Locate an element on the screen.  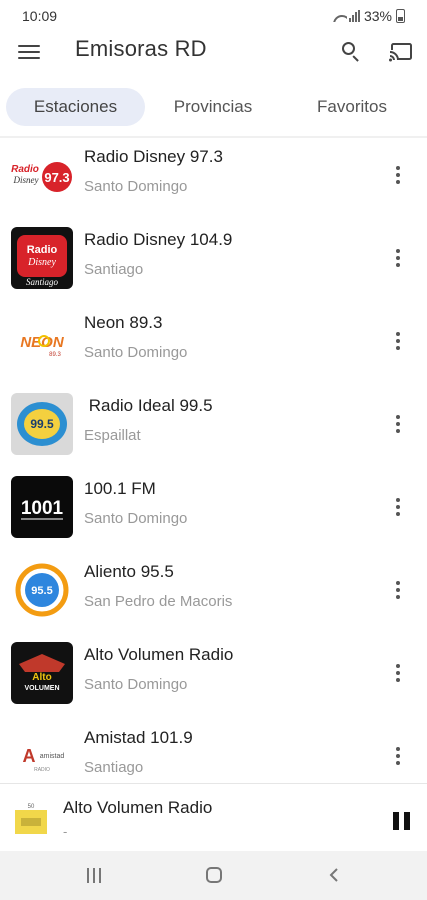
station-logo: A amistad RADIO is located at coordinates (42, 753).